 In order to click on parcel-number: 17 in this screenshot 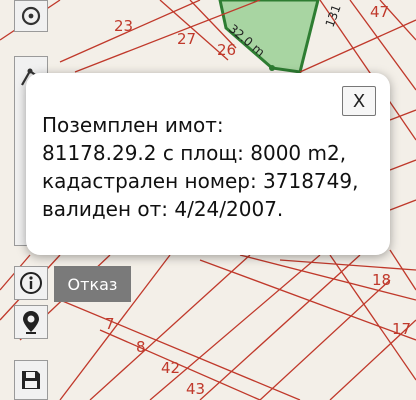, I will do `click(401, 329)`.